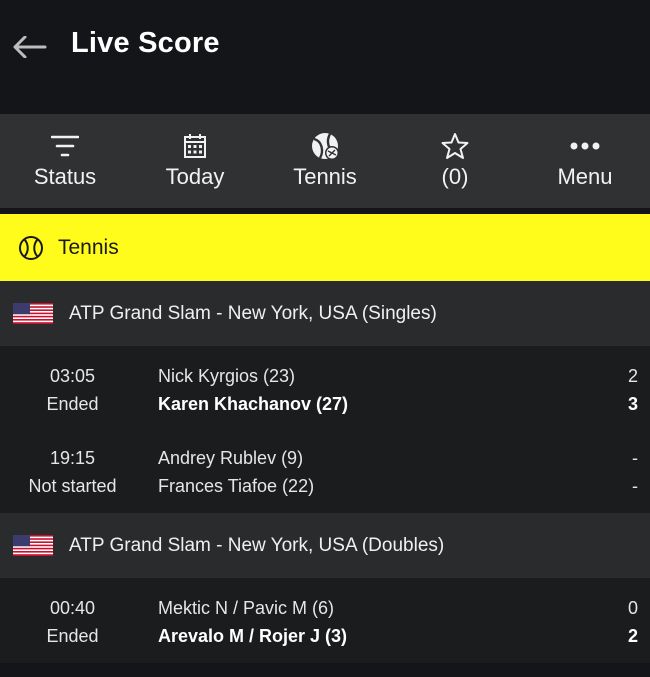 This screenshot has height=677, width=650. Describe the element at coordinates (325, 247) in the screenshot. I see `sport-header: Tennis` at that location.